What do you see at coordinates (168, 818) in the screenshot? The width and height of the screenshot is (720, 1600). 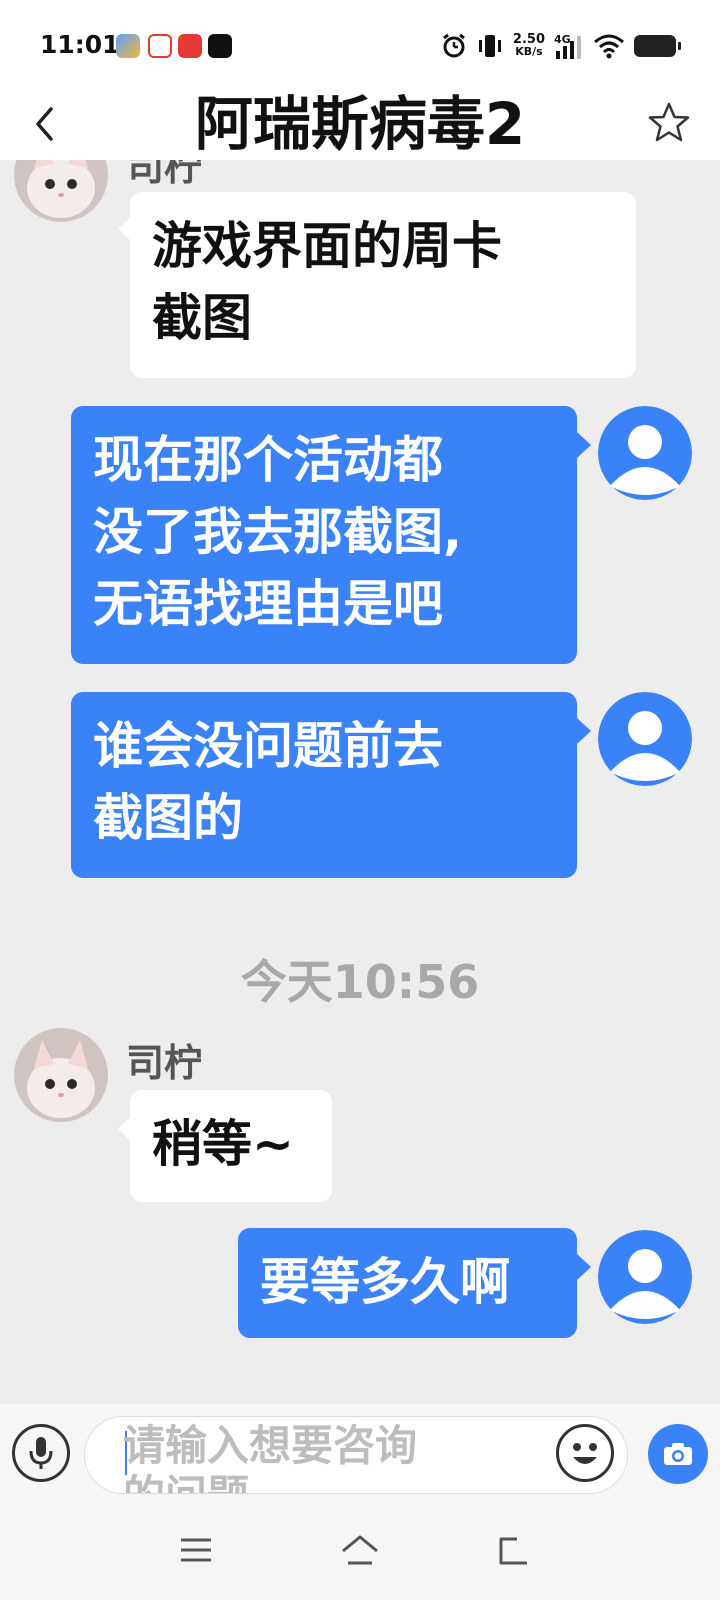 I see `message-line: 截图的` at bounding box center [168, 818].